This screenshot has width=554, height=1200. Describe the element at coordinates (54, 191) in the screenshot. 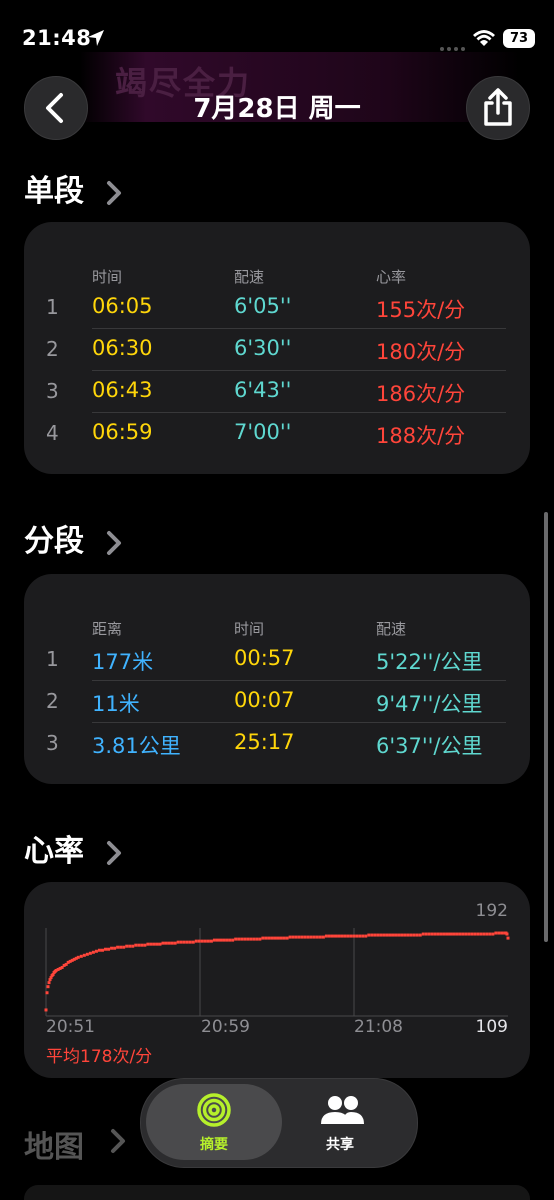

I see `intervals-title-label: 单段` at that location.